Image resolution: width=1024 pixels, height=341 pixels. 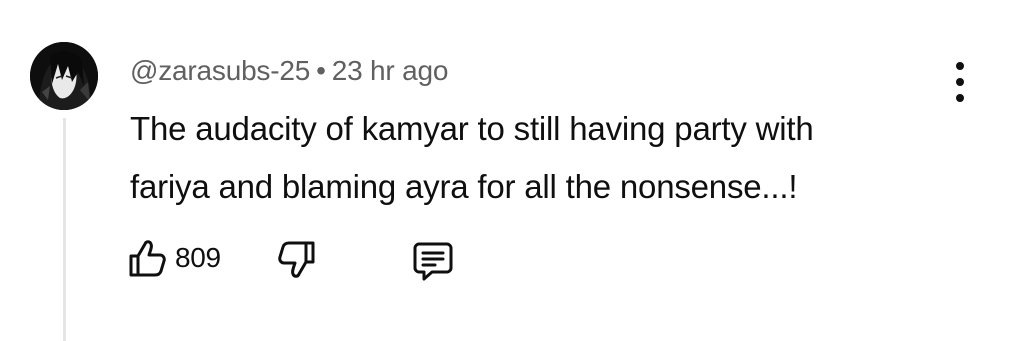 I want to click on thumbs-up-icon, so click(x=147, y=258).